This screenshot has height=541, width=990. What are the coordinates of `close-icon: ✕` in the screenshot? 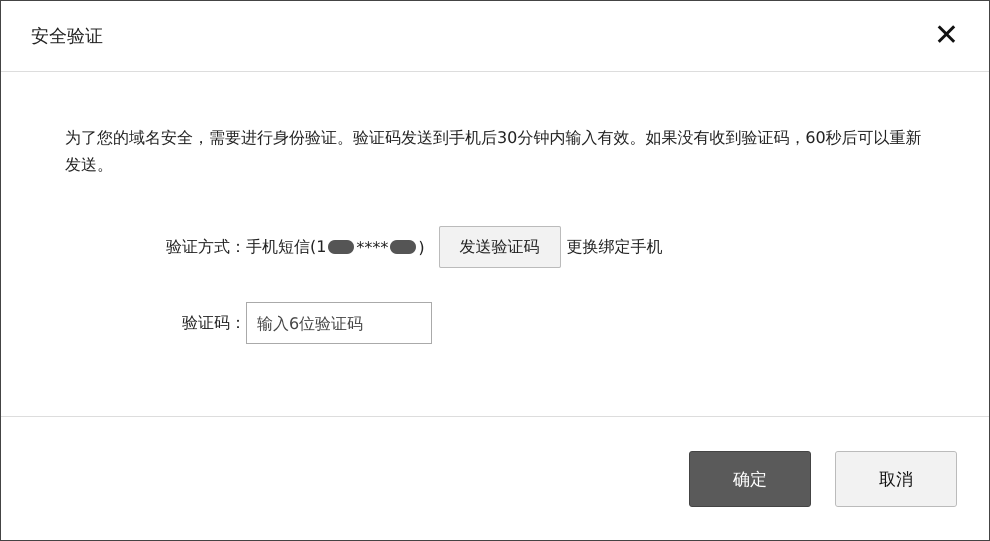 It's located at (946, 36).